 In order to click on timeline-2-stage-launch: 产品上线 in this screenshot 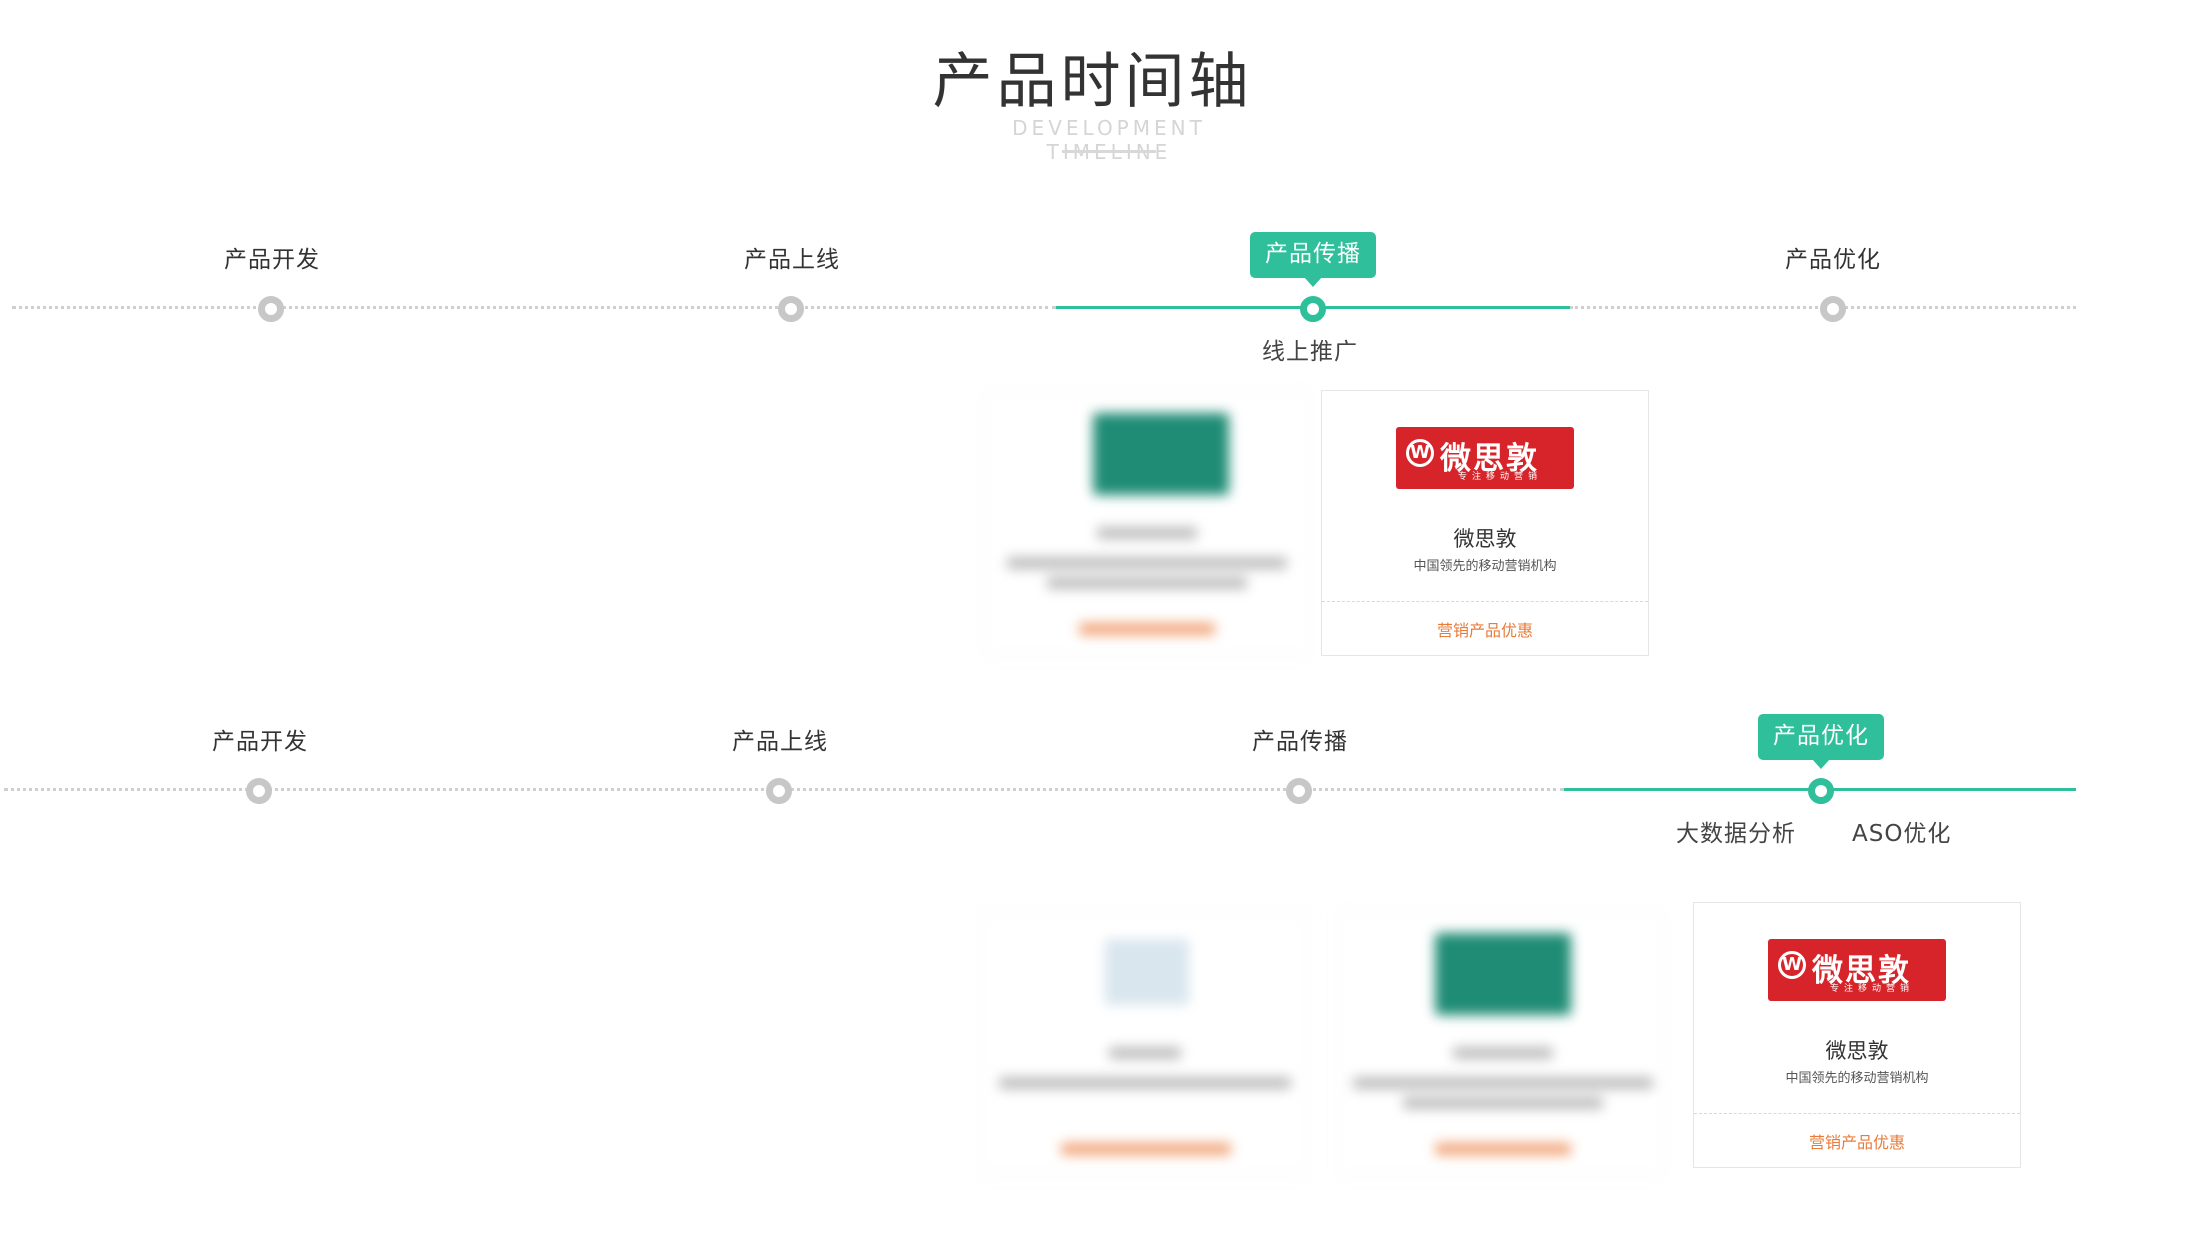, I will do `click(780, 739)`.